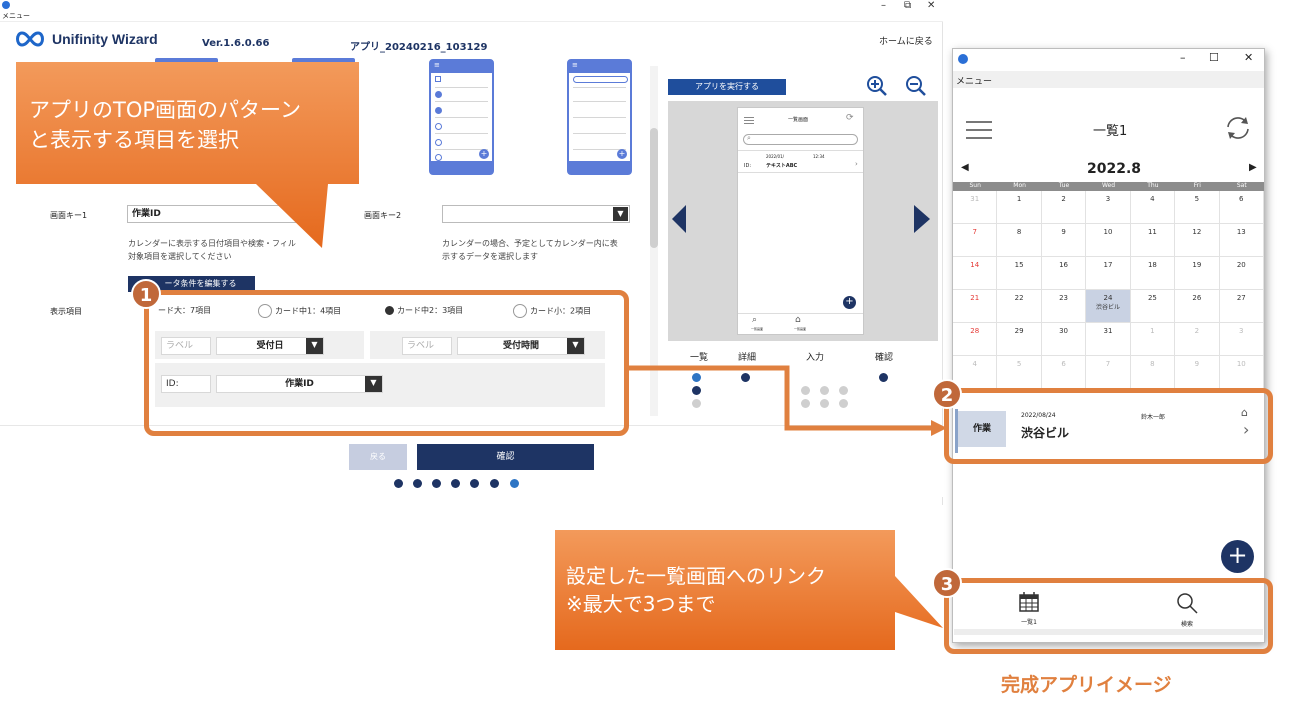  What do you see at coordinates (461, 117) in the screenshot?
I see `pattern-thumbnail-calendar: ≡ +` at bounding box center [461, 117].